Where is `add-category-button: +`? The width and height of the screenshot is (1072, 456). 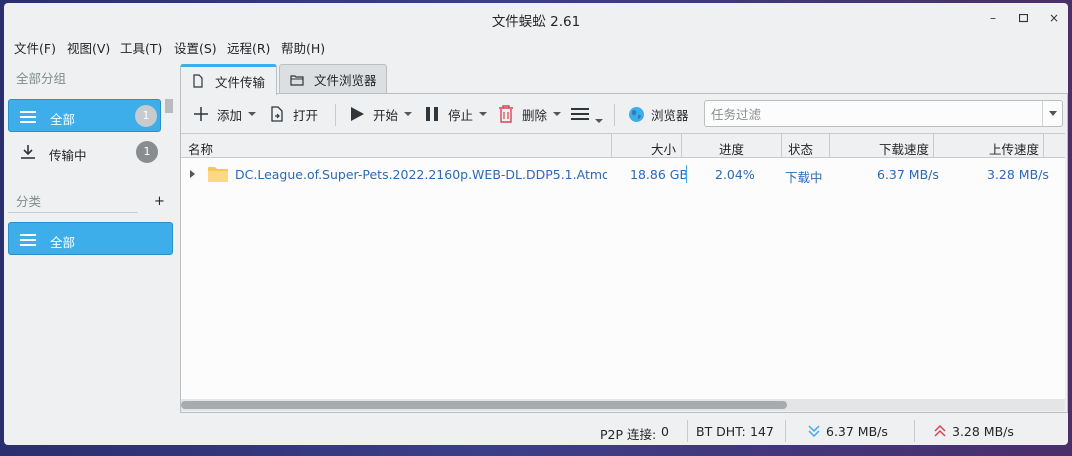
add-category-button: + is located at coordinates (159, 201).